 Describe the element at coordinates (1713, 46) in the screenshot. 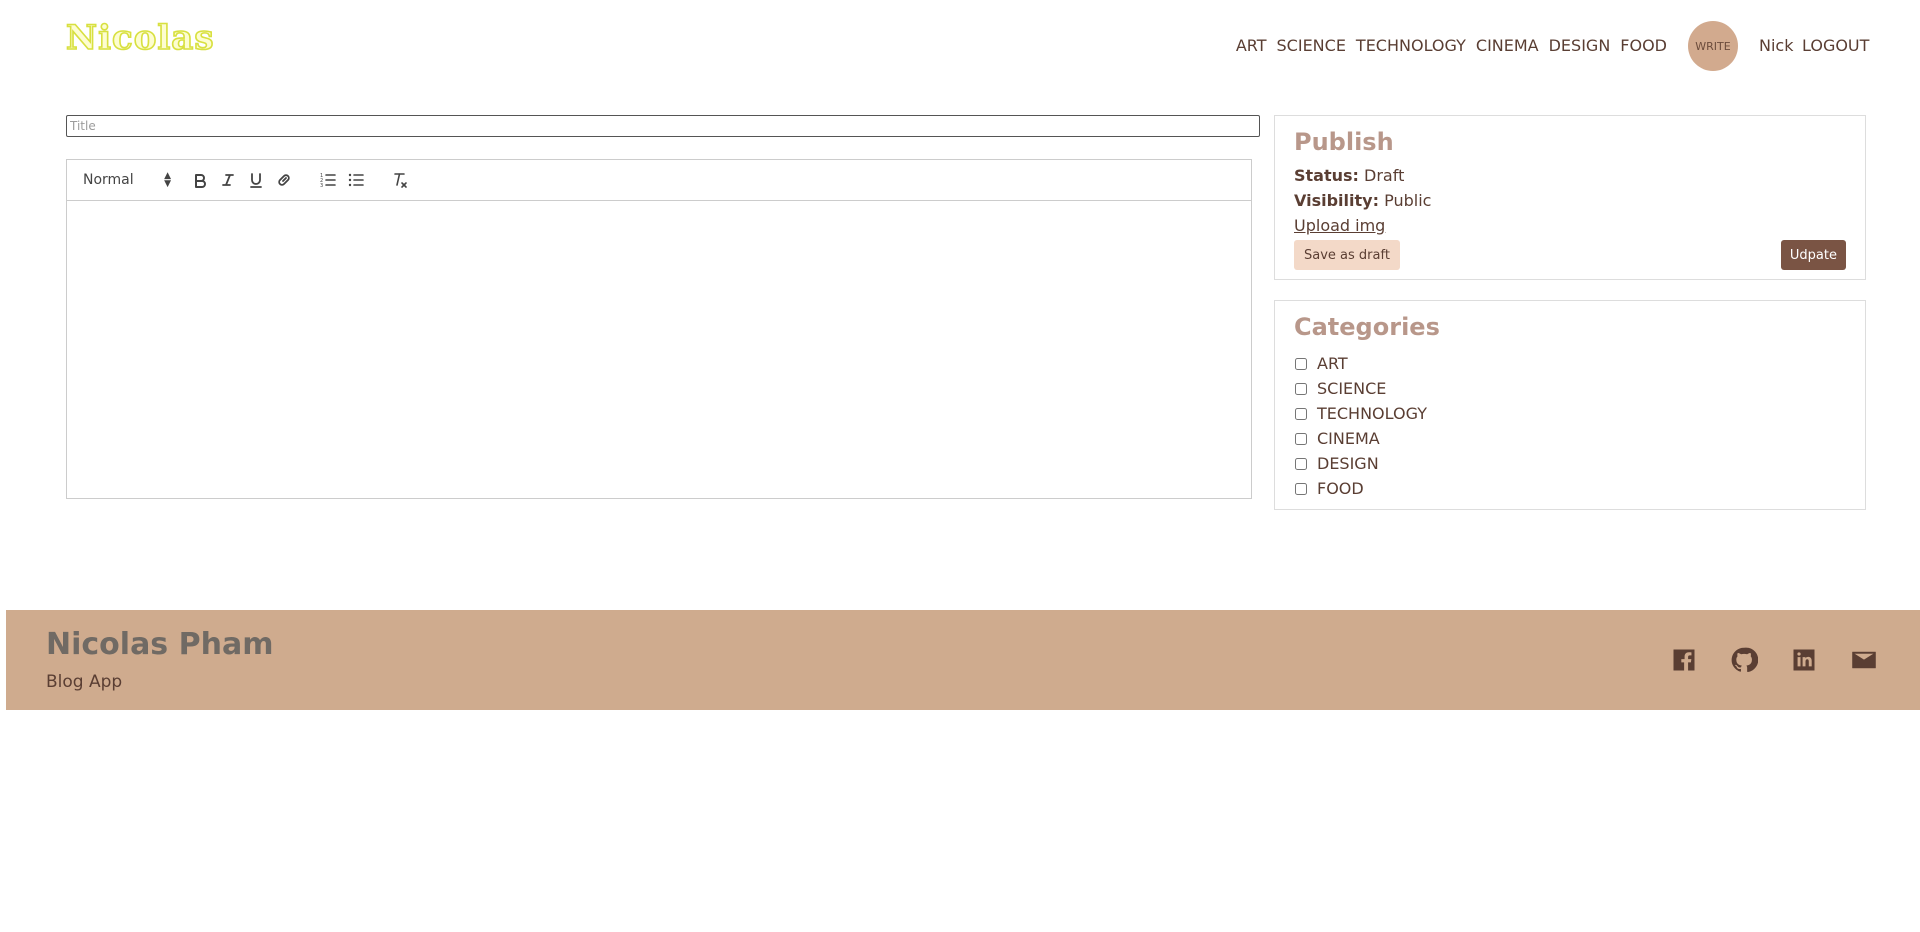

I see `write-button: WRITE` at that location.